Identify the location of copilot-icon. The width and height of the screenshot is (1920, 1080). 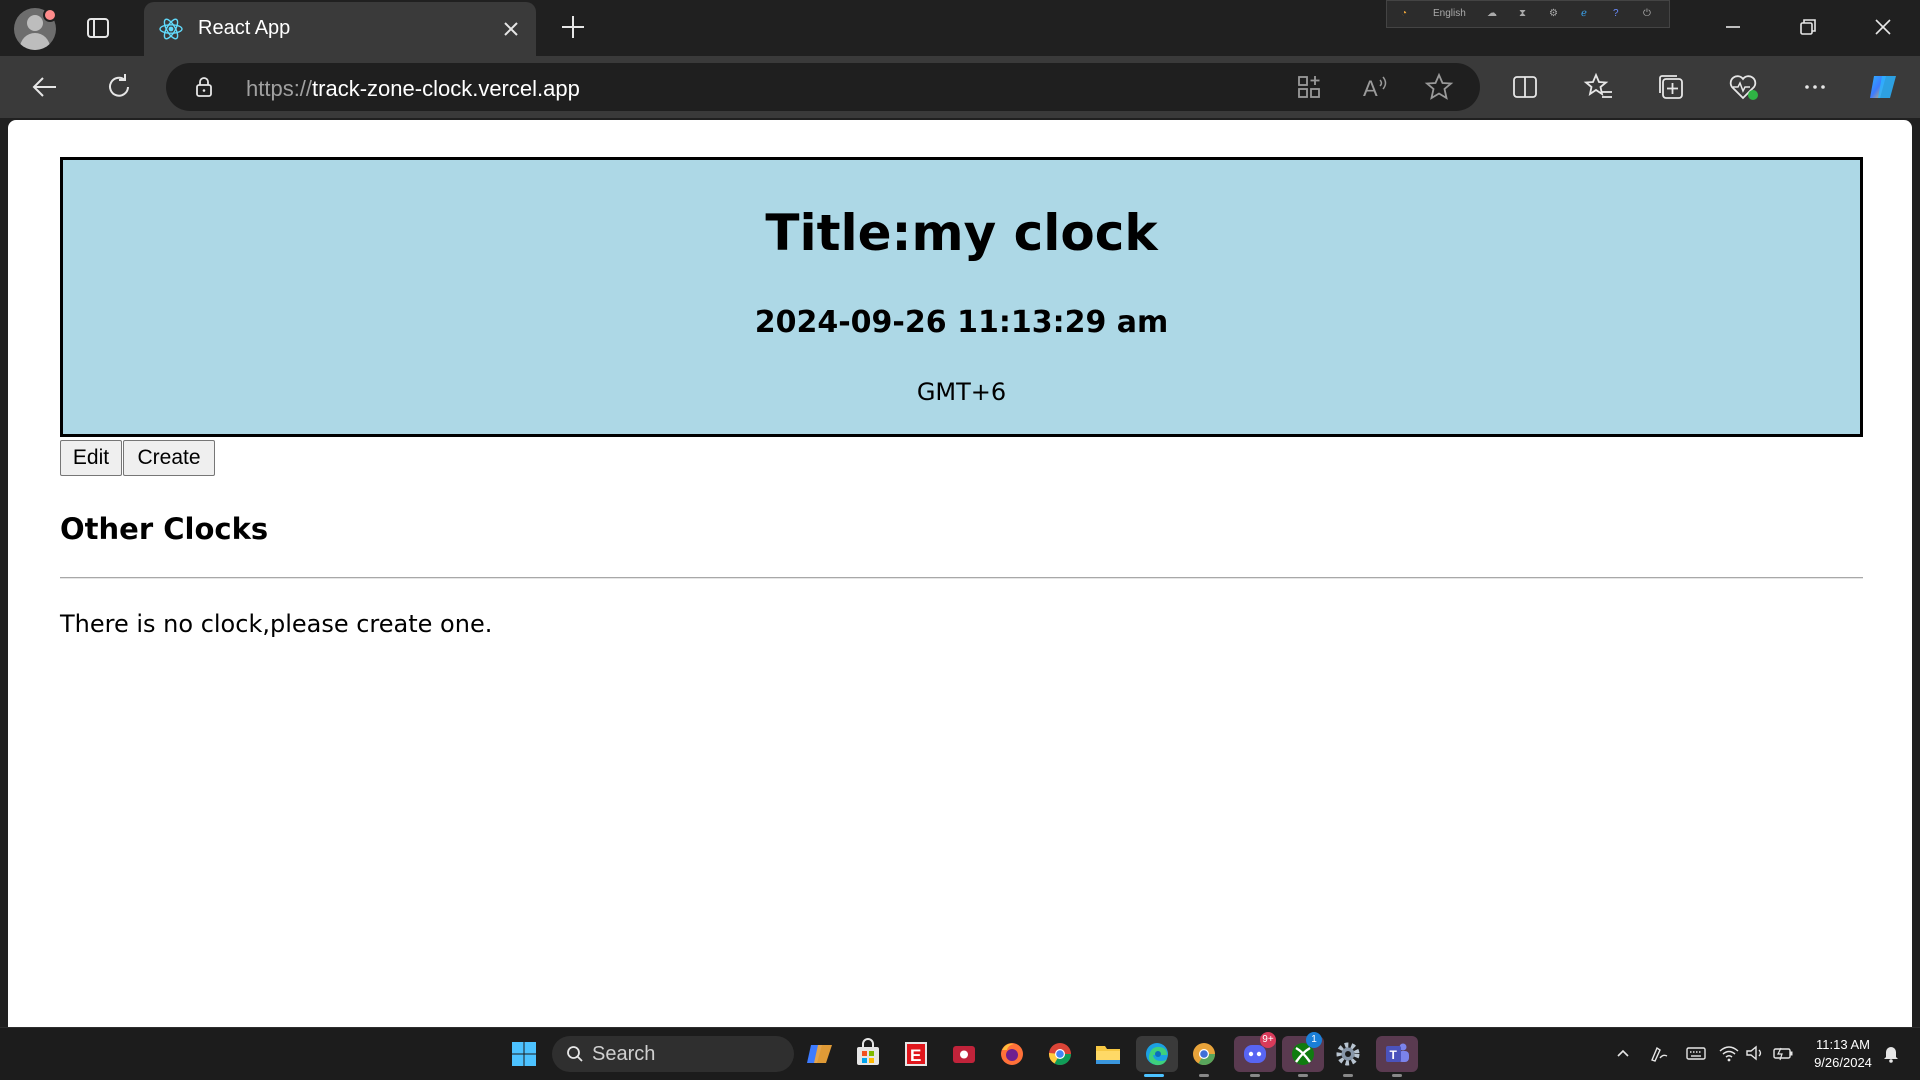
(1883, 87).